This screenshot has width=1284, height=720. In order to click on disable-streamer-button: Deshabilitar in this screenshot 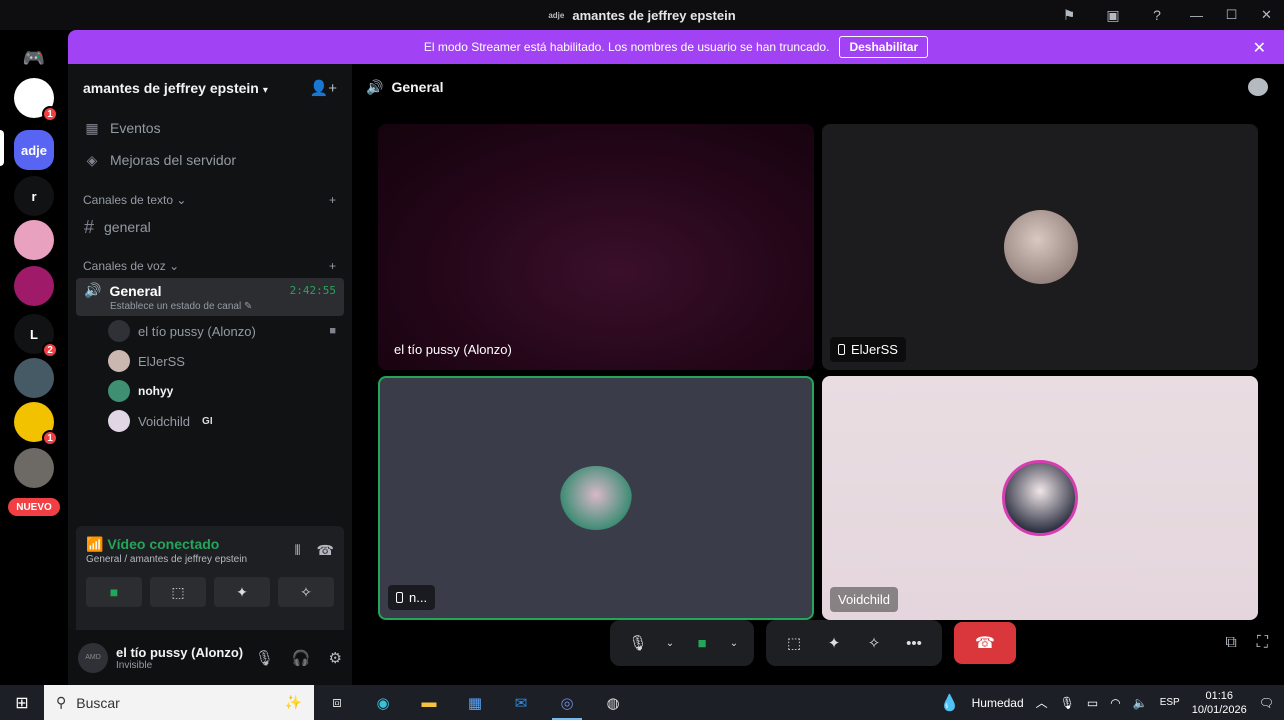, I will do `click(884, 47)`.